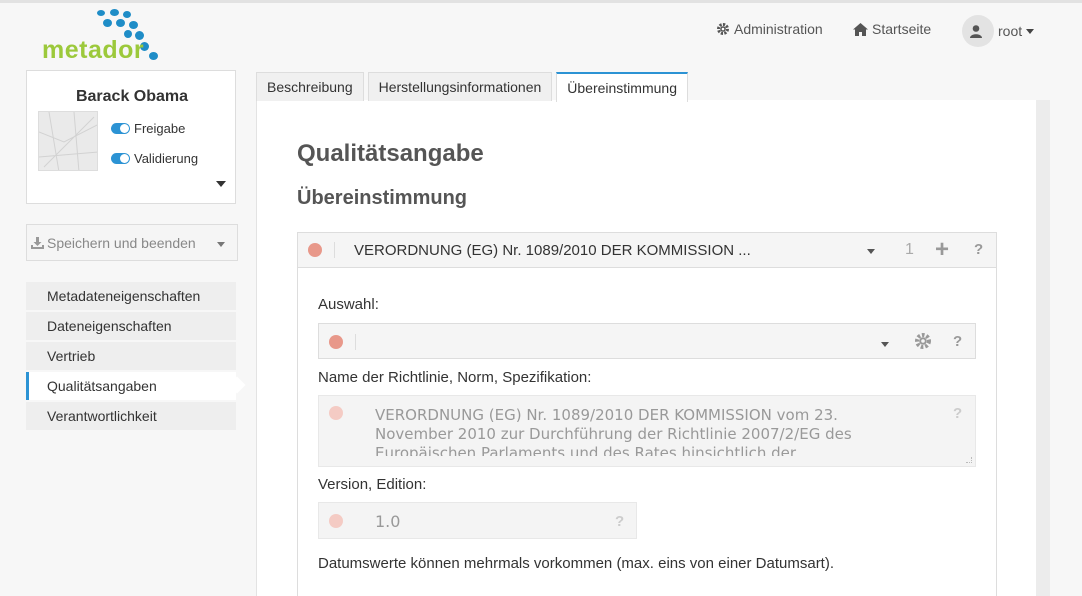  Describe the element at coordinates (310, 86) in the screenshot. I see `tab-beschreibung: Beschreibung` at that location.